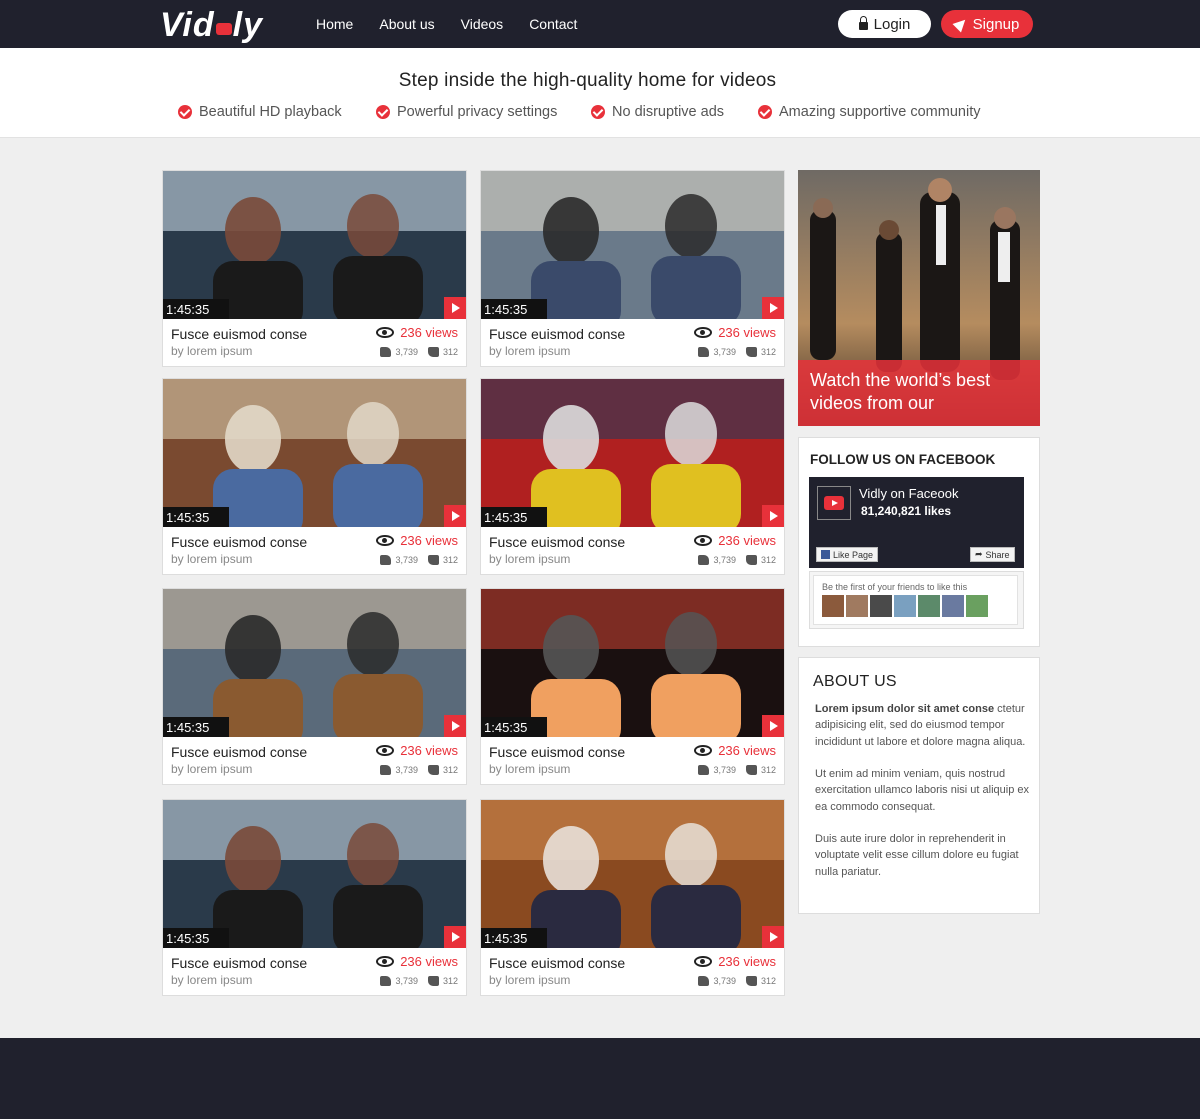  I want to click on facebook-heading: FOLLOW US ON FACEBOOK, so click(903, 459).